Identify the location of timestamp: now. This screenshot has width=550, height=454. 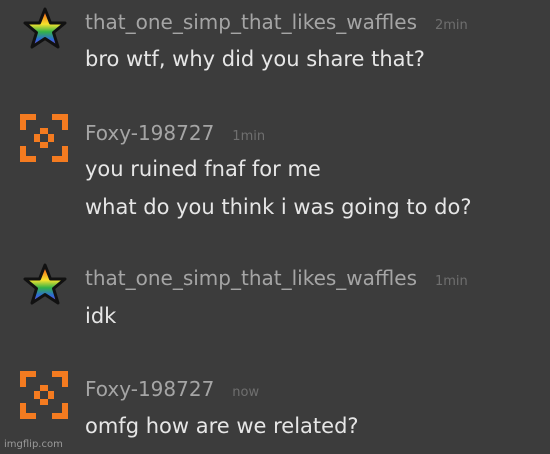
(246, 392).